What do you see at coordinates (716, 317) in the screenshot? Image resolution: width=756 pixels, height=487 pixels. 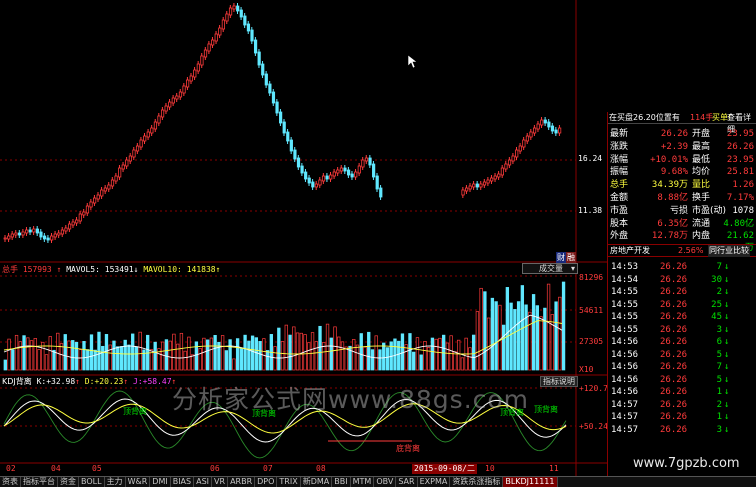 I see `tick-qty: 45` at bounding box center [716, 317].